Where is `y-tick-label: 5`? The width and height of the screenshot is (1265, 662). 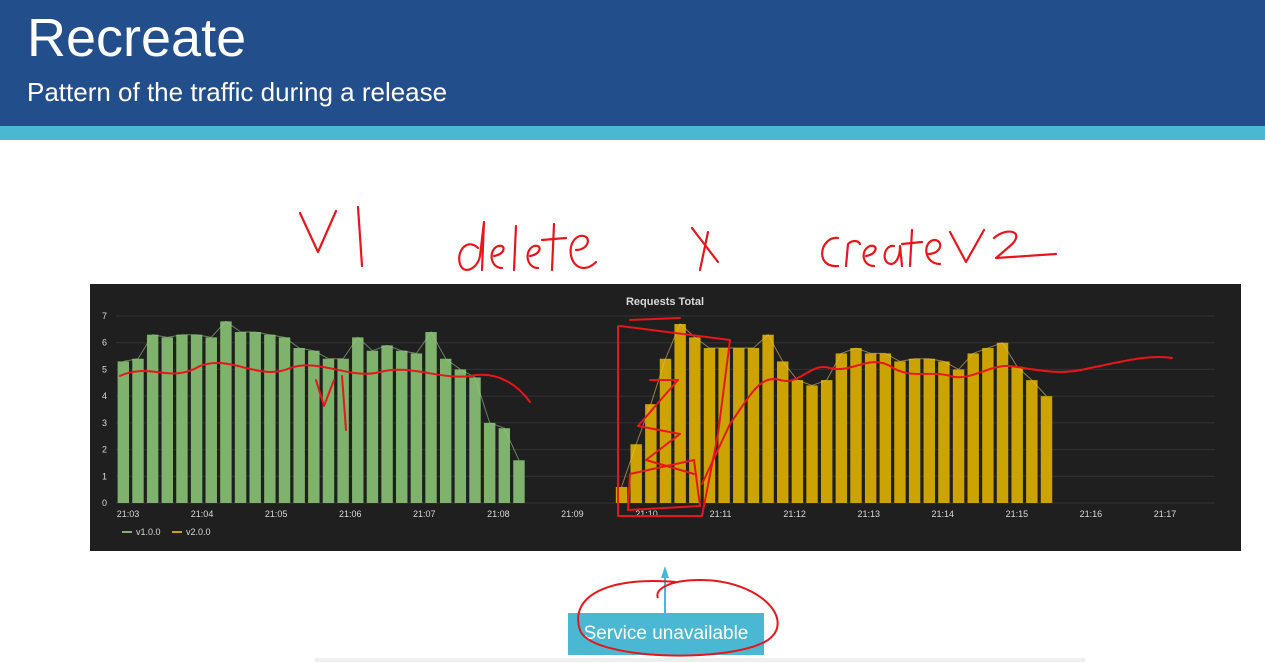
y-tick-label: 5 is located at coordinates (104, 369).